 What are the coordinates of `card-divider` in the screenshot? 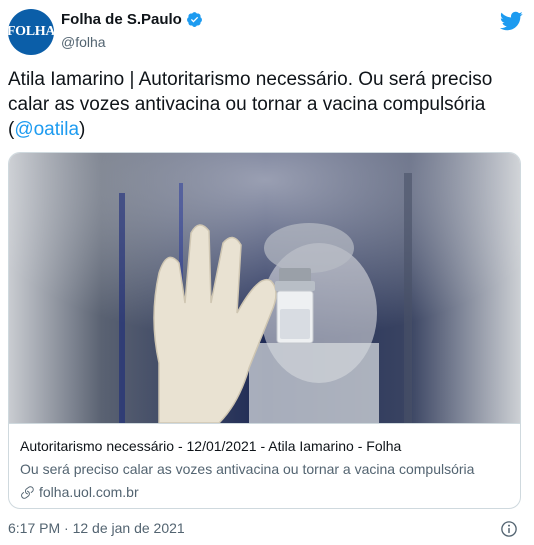 It's located at (264, 423).